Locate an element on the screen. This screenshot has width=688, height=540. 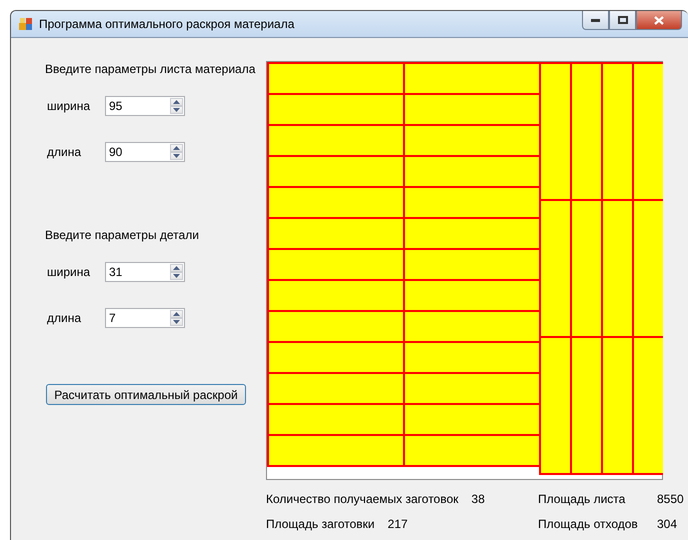
result-label: Количество получаемых заготовок is located at coordinates (362, 499).